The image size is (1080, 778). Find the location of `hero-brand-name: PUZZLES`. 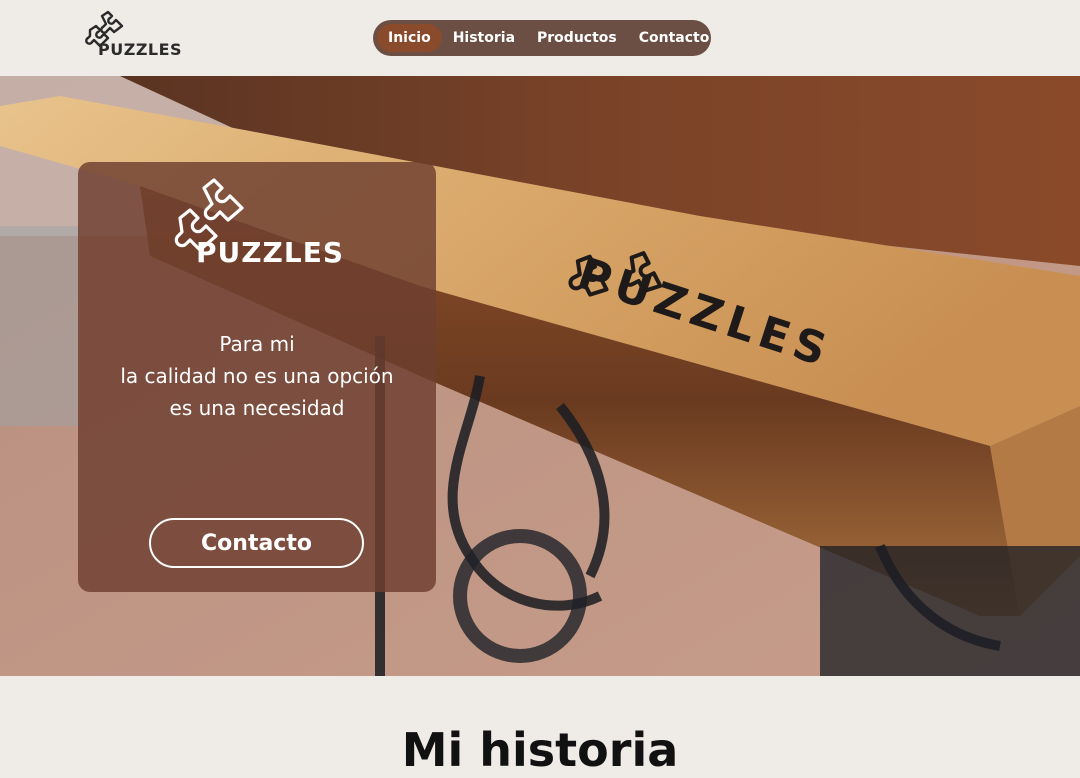

hero-brand-name: PUZZLES is located at coordinates (270, 252).